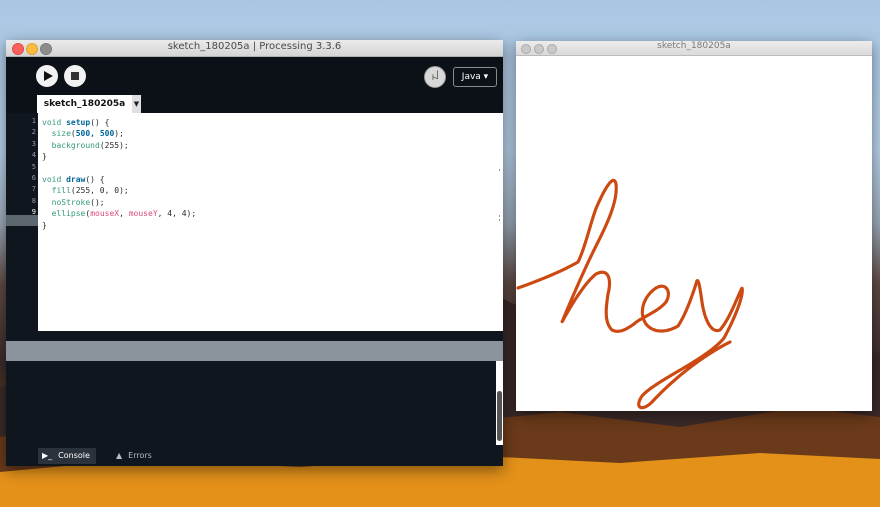  What do you see at coordinates (435, 77) in the screenshot?
I see `debugger-icon: ꈤ` at bounding box center [435, 77].